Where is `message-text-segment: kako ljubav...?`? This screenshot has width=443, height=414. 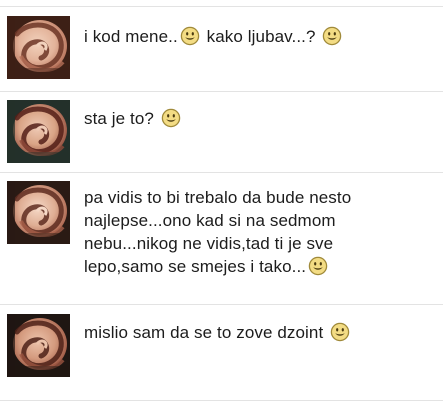 message-text-segment: kako ljubav...? is located at coordinates (261, 36).